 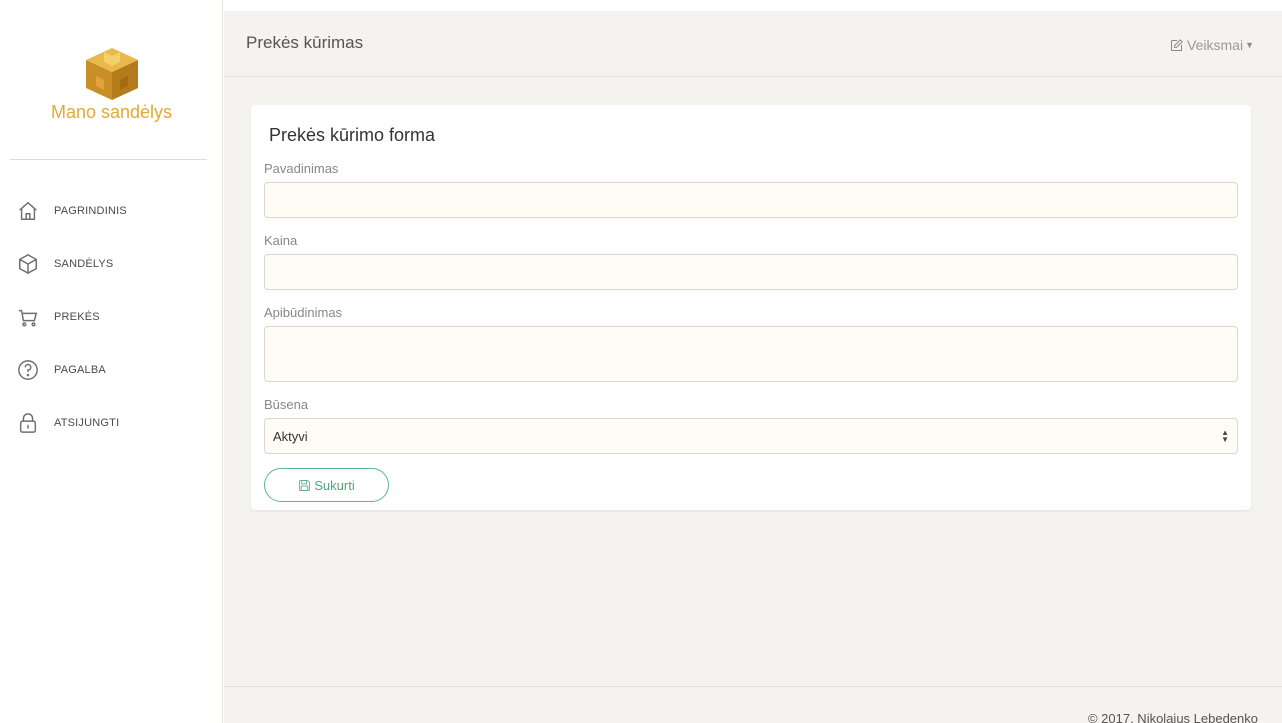 I want to click on price-input, so click(x=751, y=272).